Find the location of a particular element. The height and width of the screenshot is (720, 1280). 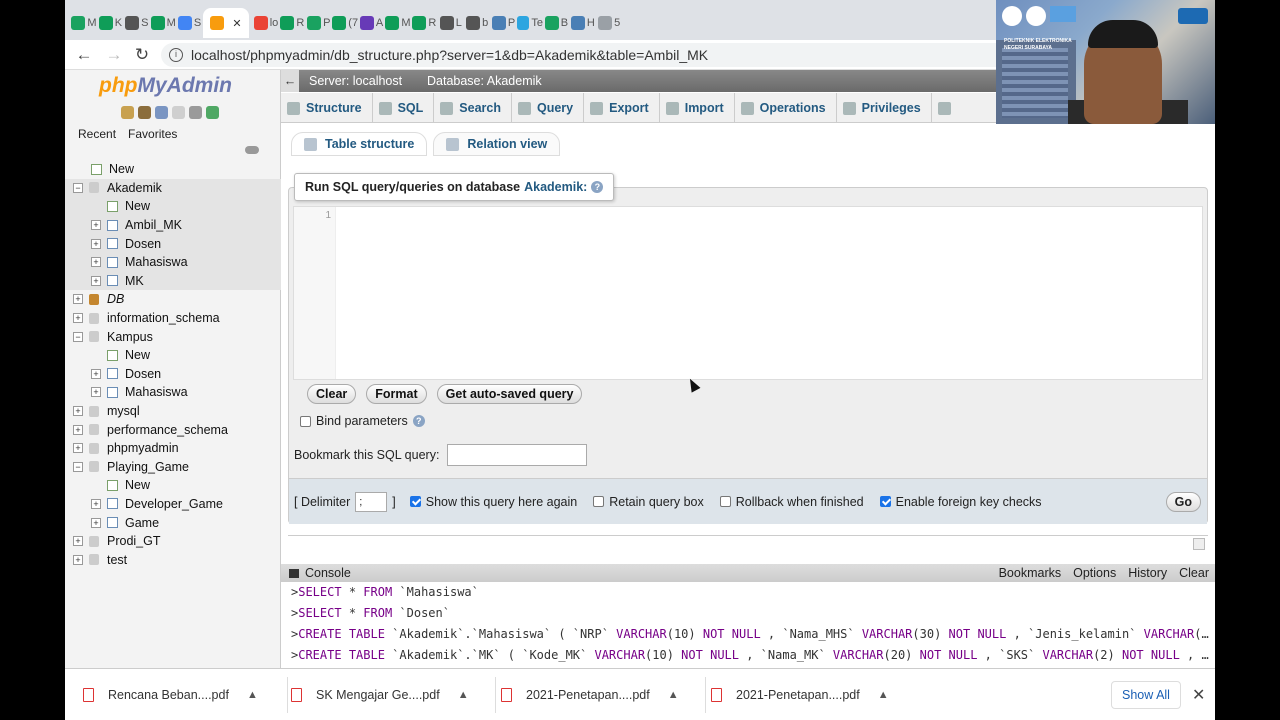

console-title: Console is located at coordinates (328, 573).